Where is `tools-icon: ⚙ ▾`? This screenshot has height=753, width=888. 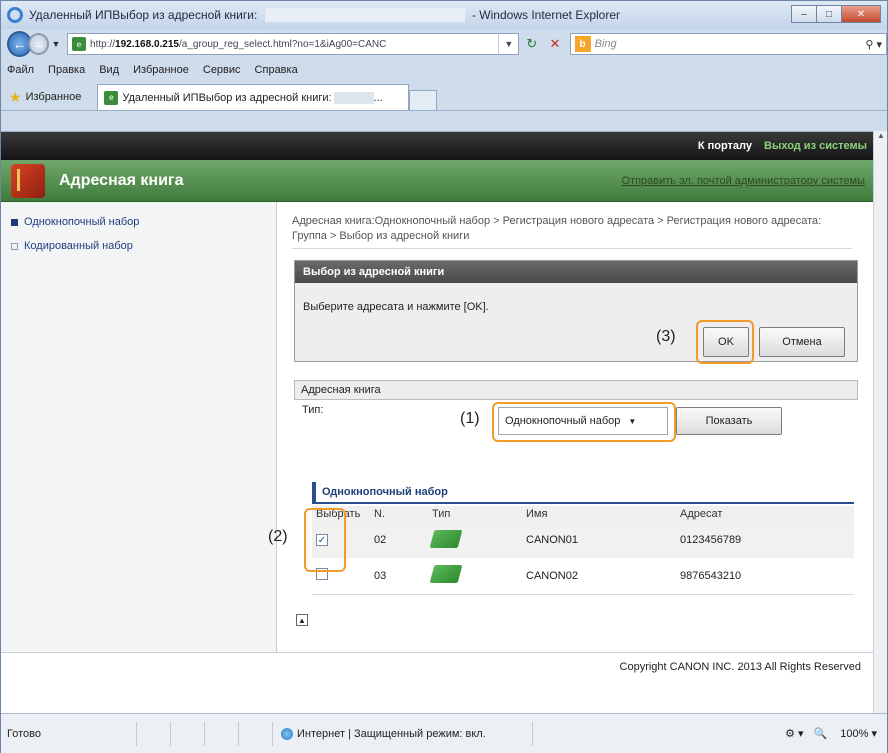
tools-icon: ⚙ ▾ is located at coordinates (794, 733).